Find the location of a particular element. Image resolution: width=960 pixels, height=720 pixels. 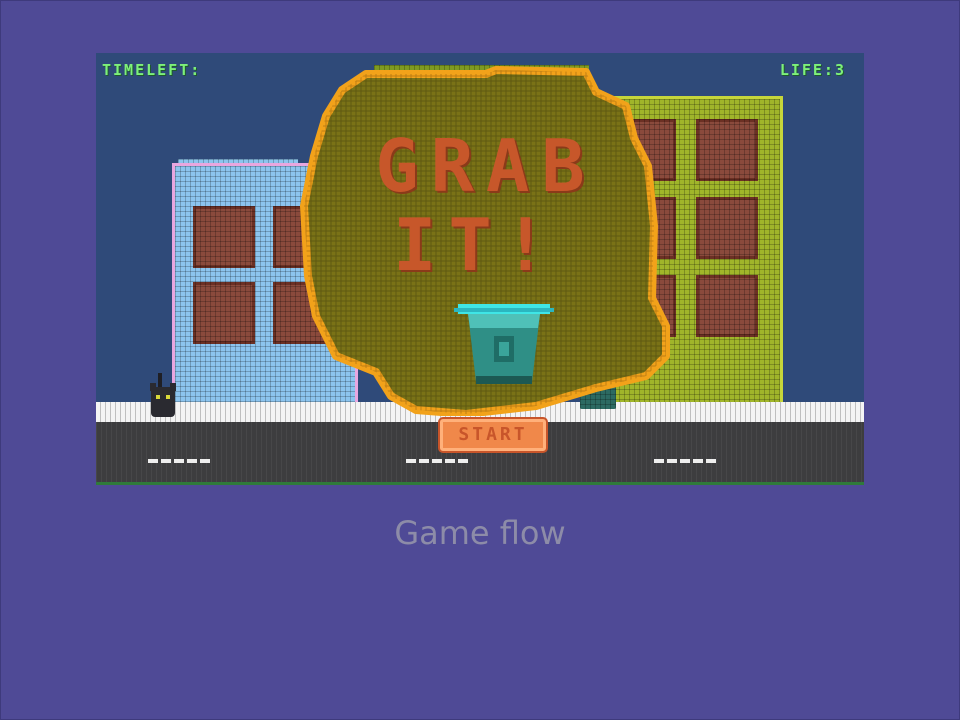

grass-strip is located at coordinates (480, 483).